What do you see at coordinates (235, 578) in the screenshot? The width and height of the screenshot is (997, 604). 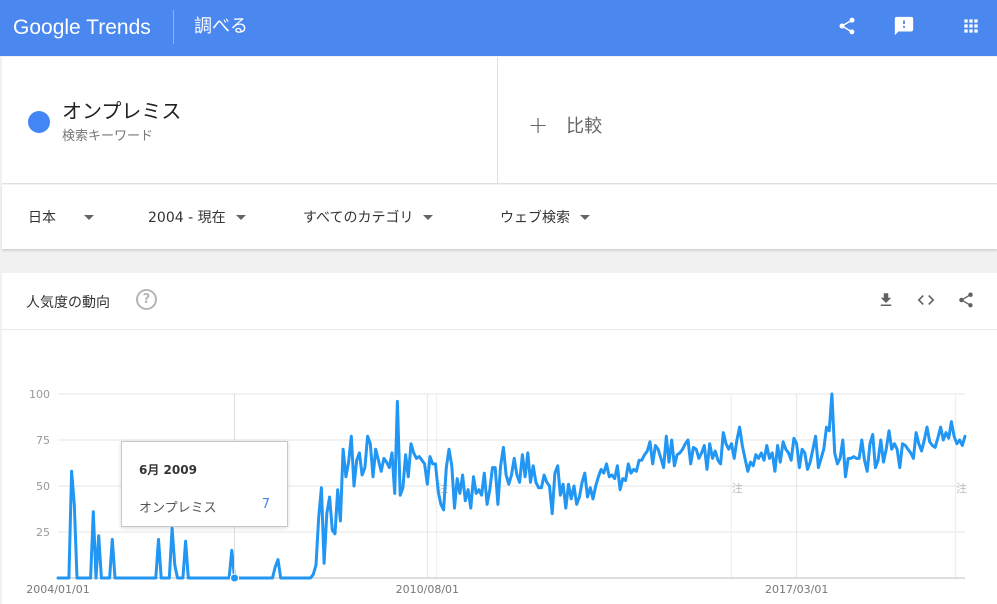 I see `hover-point` at bounding box center [235, 578].